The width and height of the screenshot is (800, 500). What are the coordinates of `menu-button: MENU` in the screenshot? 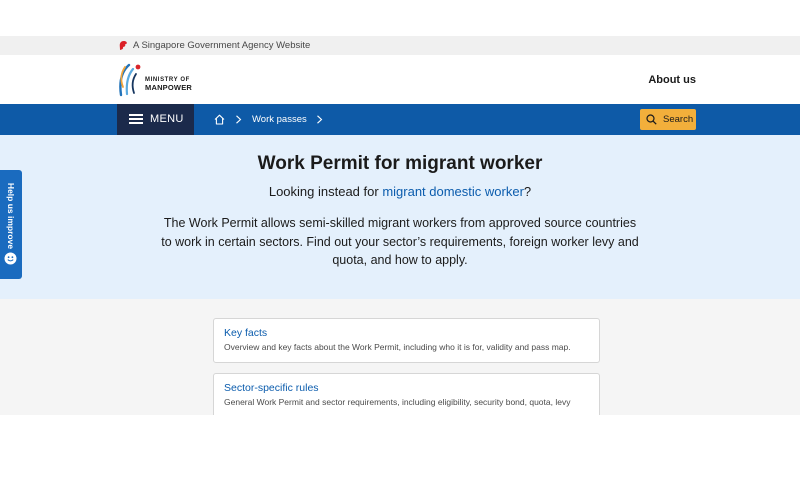 It's located at (155, 119).